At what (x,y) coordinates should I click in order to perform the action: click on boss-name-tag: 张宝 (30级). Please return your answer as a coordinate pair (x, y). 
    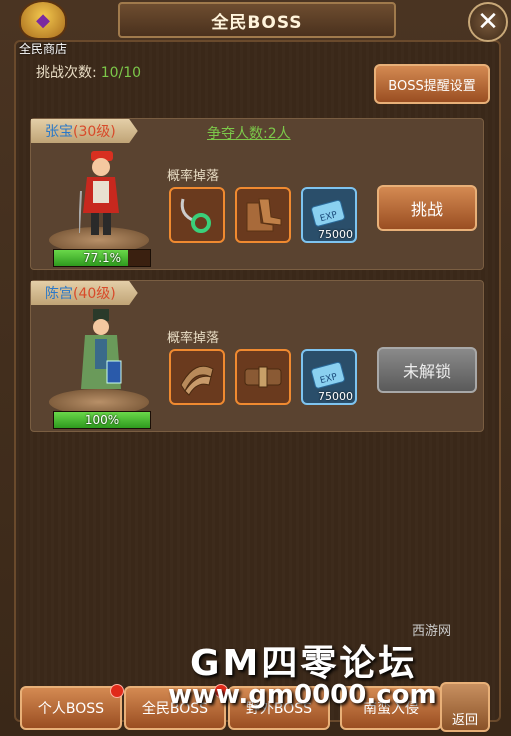
    Looking at the image, I should click on (84, 131).